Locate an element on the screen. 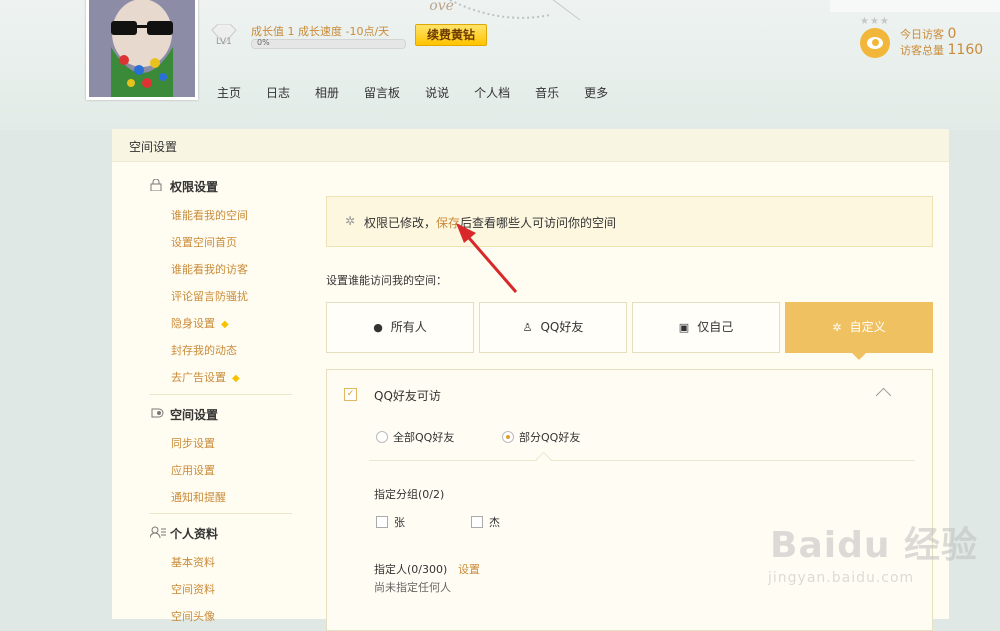 This screenshot has height=631, width=1000. lock-icon is located at coordinates (156, 185).